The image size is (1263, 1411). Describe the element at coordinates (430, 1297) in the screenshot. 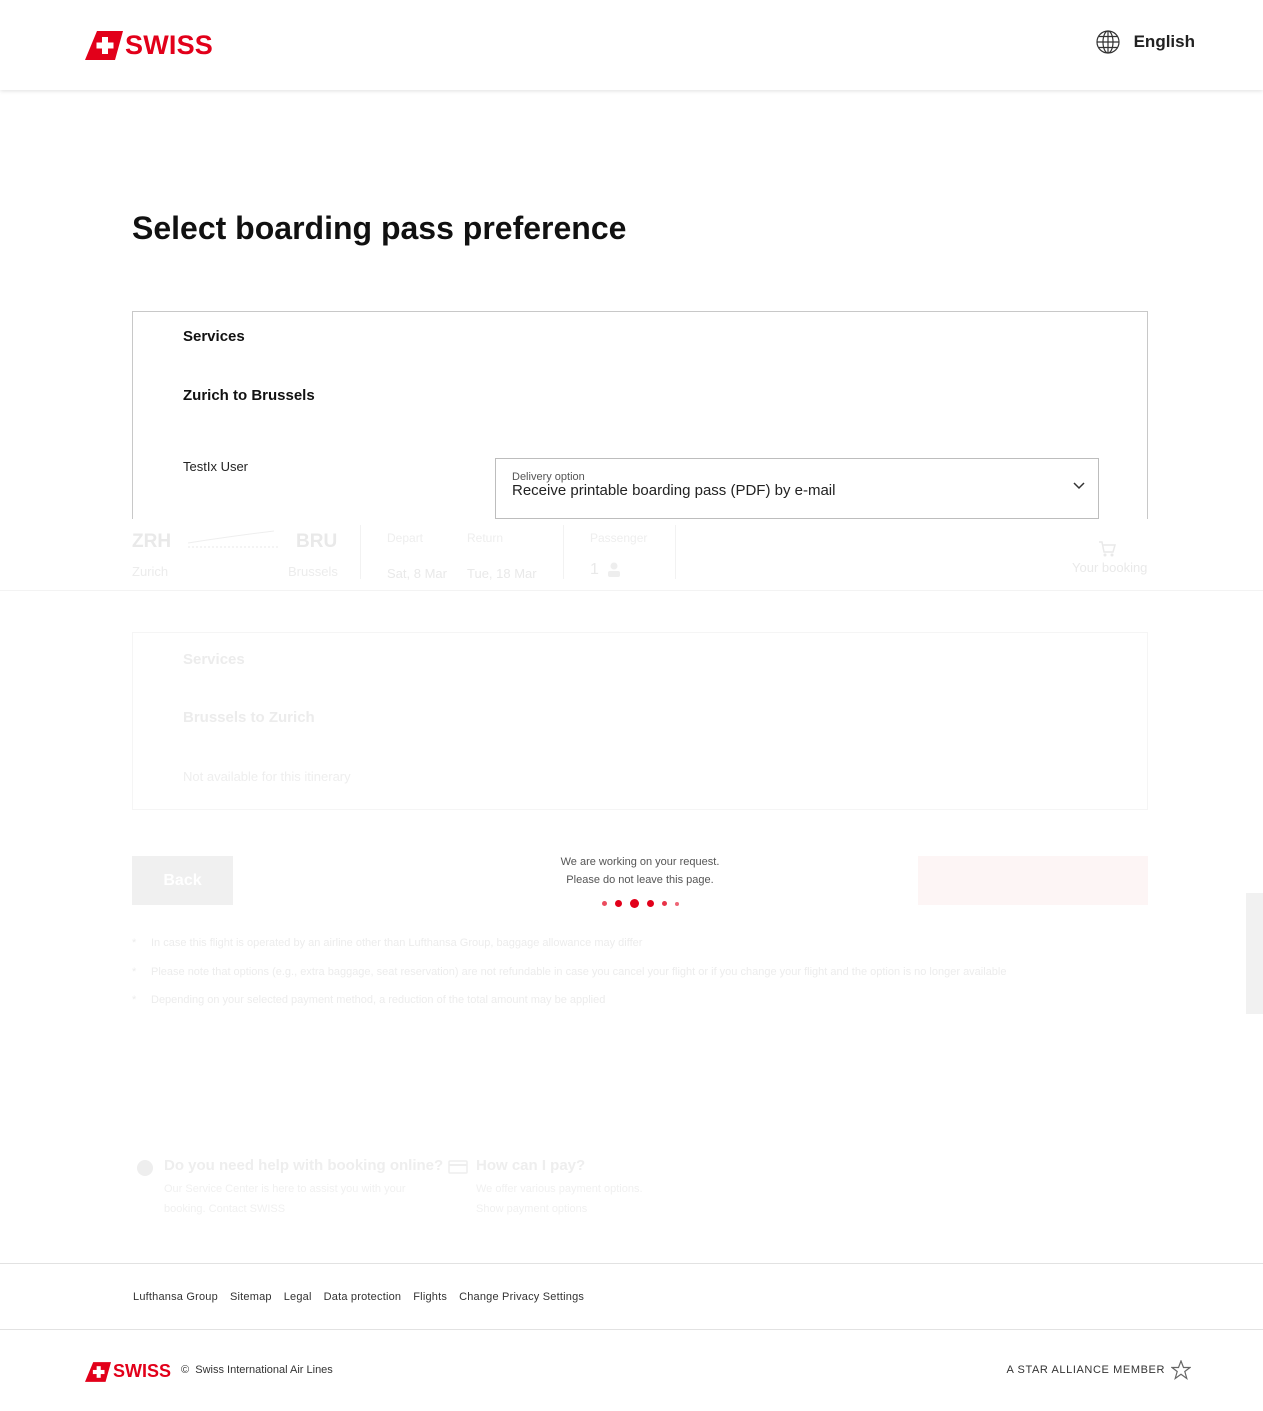

I see `footer-link-flights: Flights` at that location.